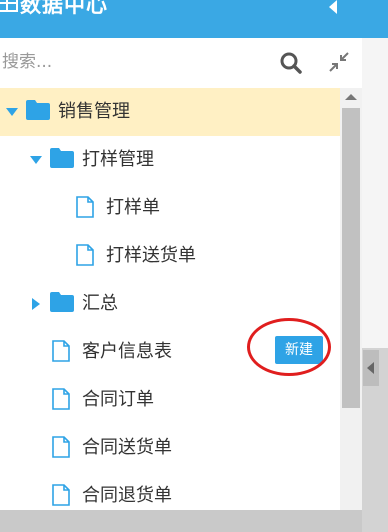 The width and height of the screenshot is (388, 532). Describe the element at coordinates (170, 400) in the screenshot. I see `tree-node-contract-order: 合同订单` at that location.